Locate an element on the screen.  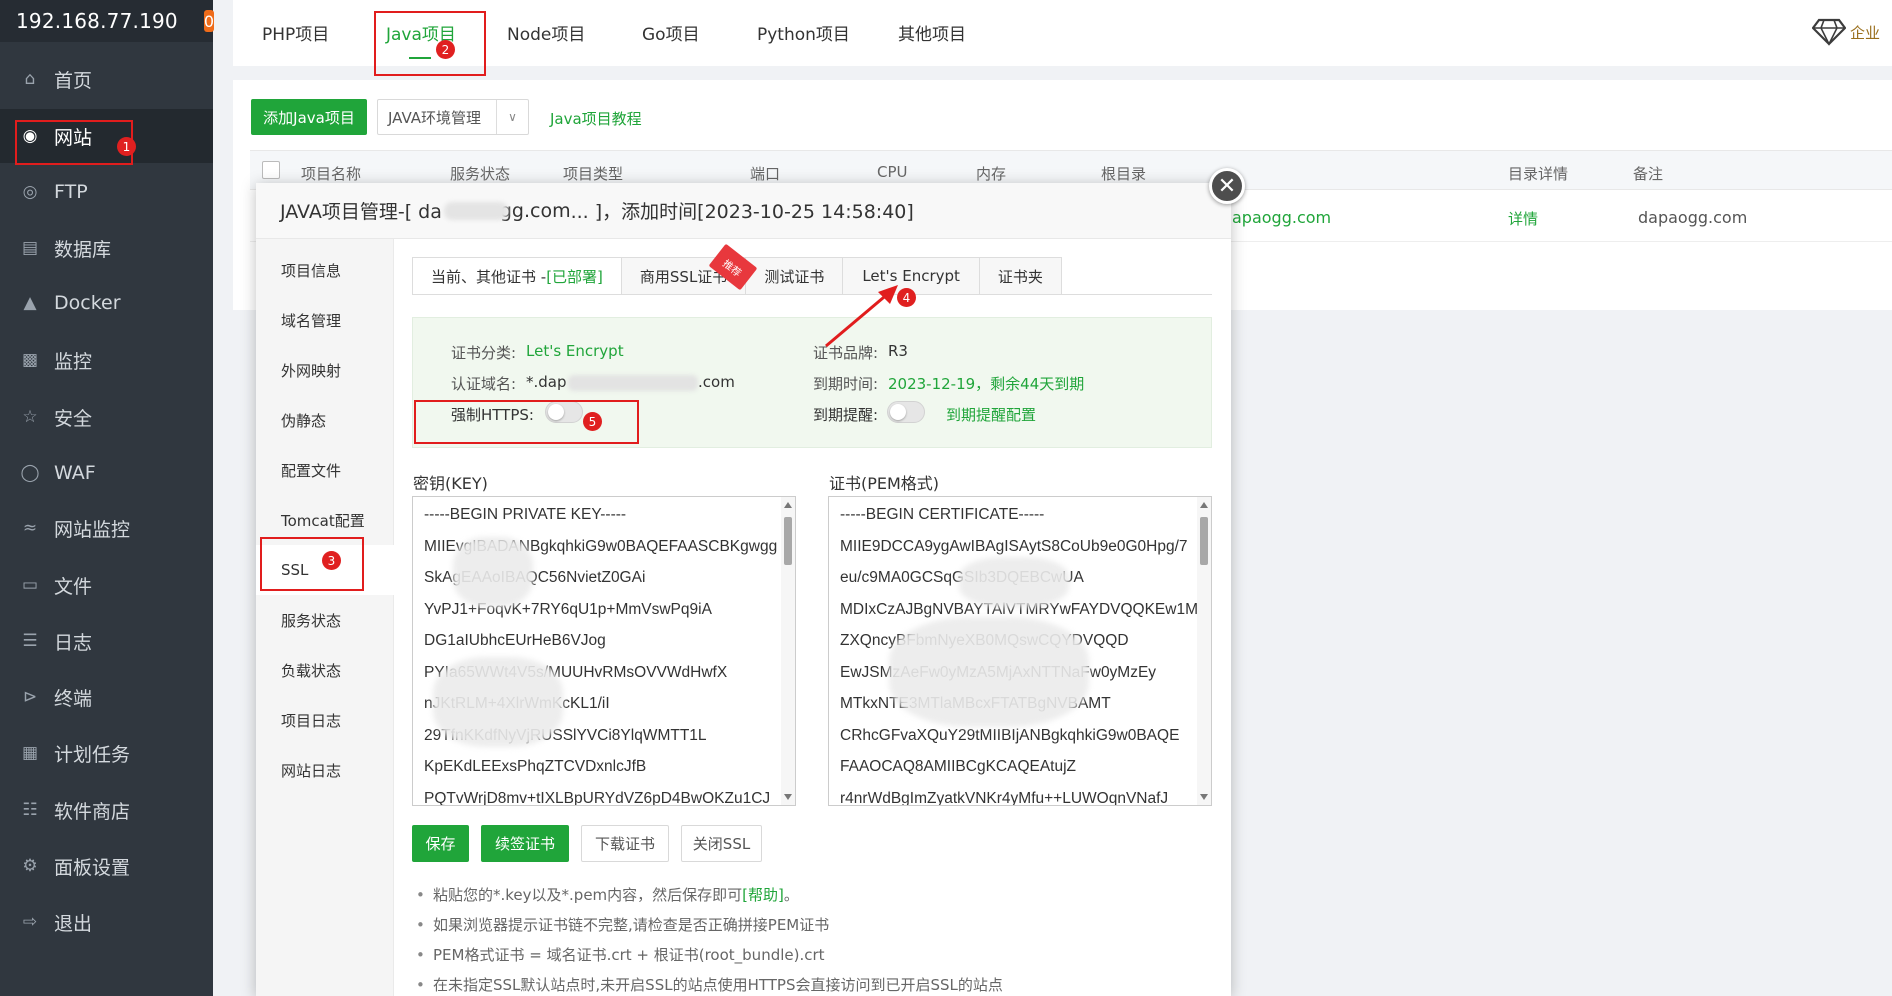
tabs-divider is located at coordinates (812, 294).